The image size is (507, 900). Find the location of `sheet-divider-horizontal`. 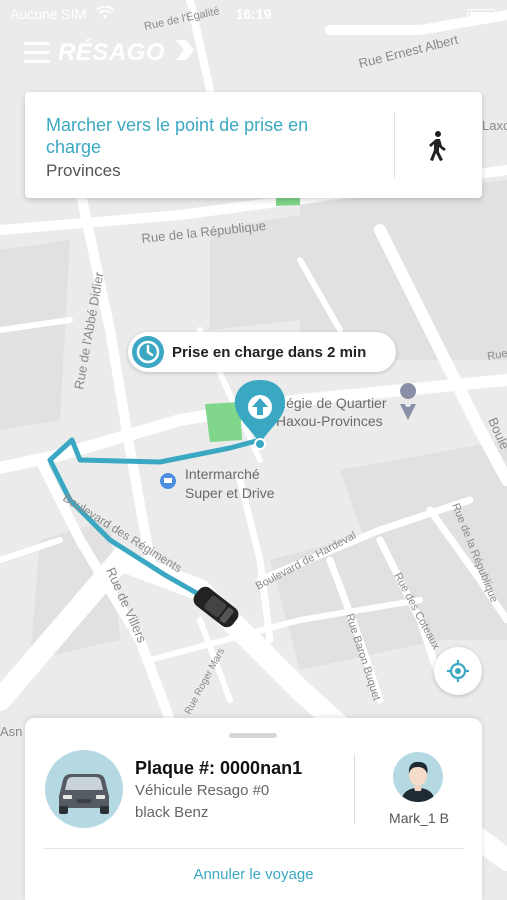

sheet-divider-horizontal is located at coordinates (253, 848).